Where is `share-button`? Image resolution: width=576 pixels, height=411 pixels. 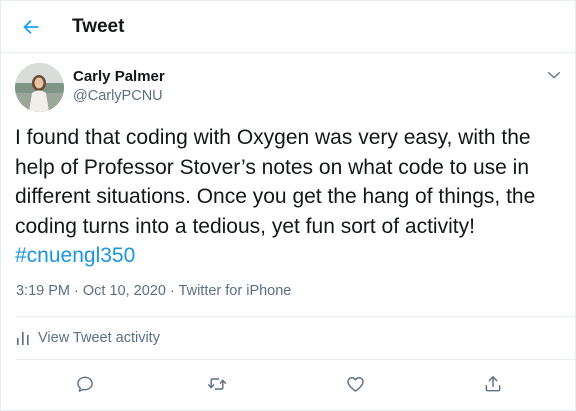
share-button is located at coordinates (493, 384).